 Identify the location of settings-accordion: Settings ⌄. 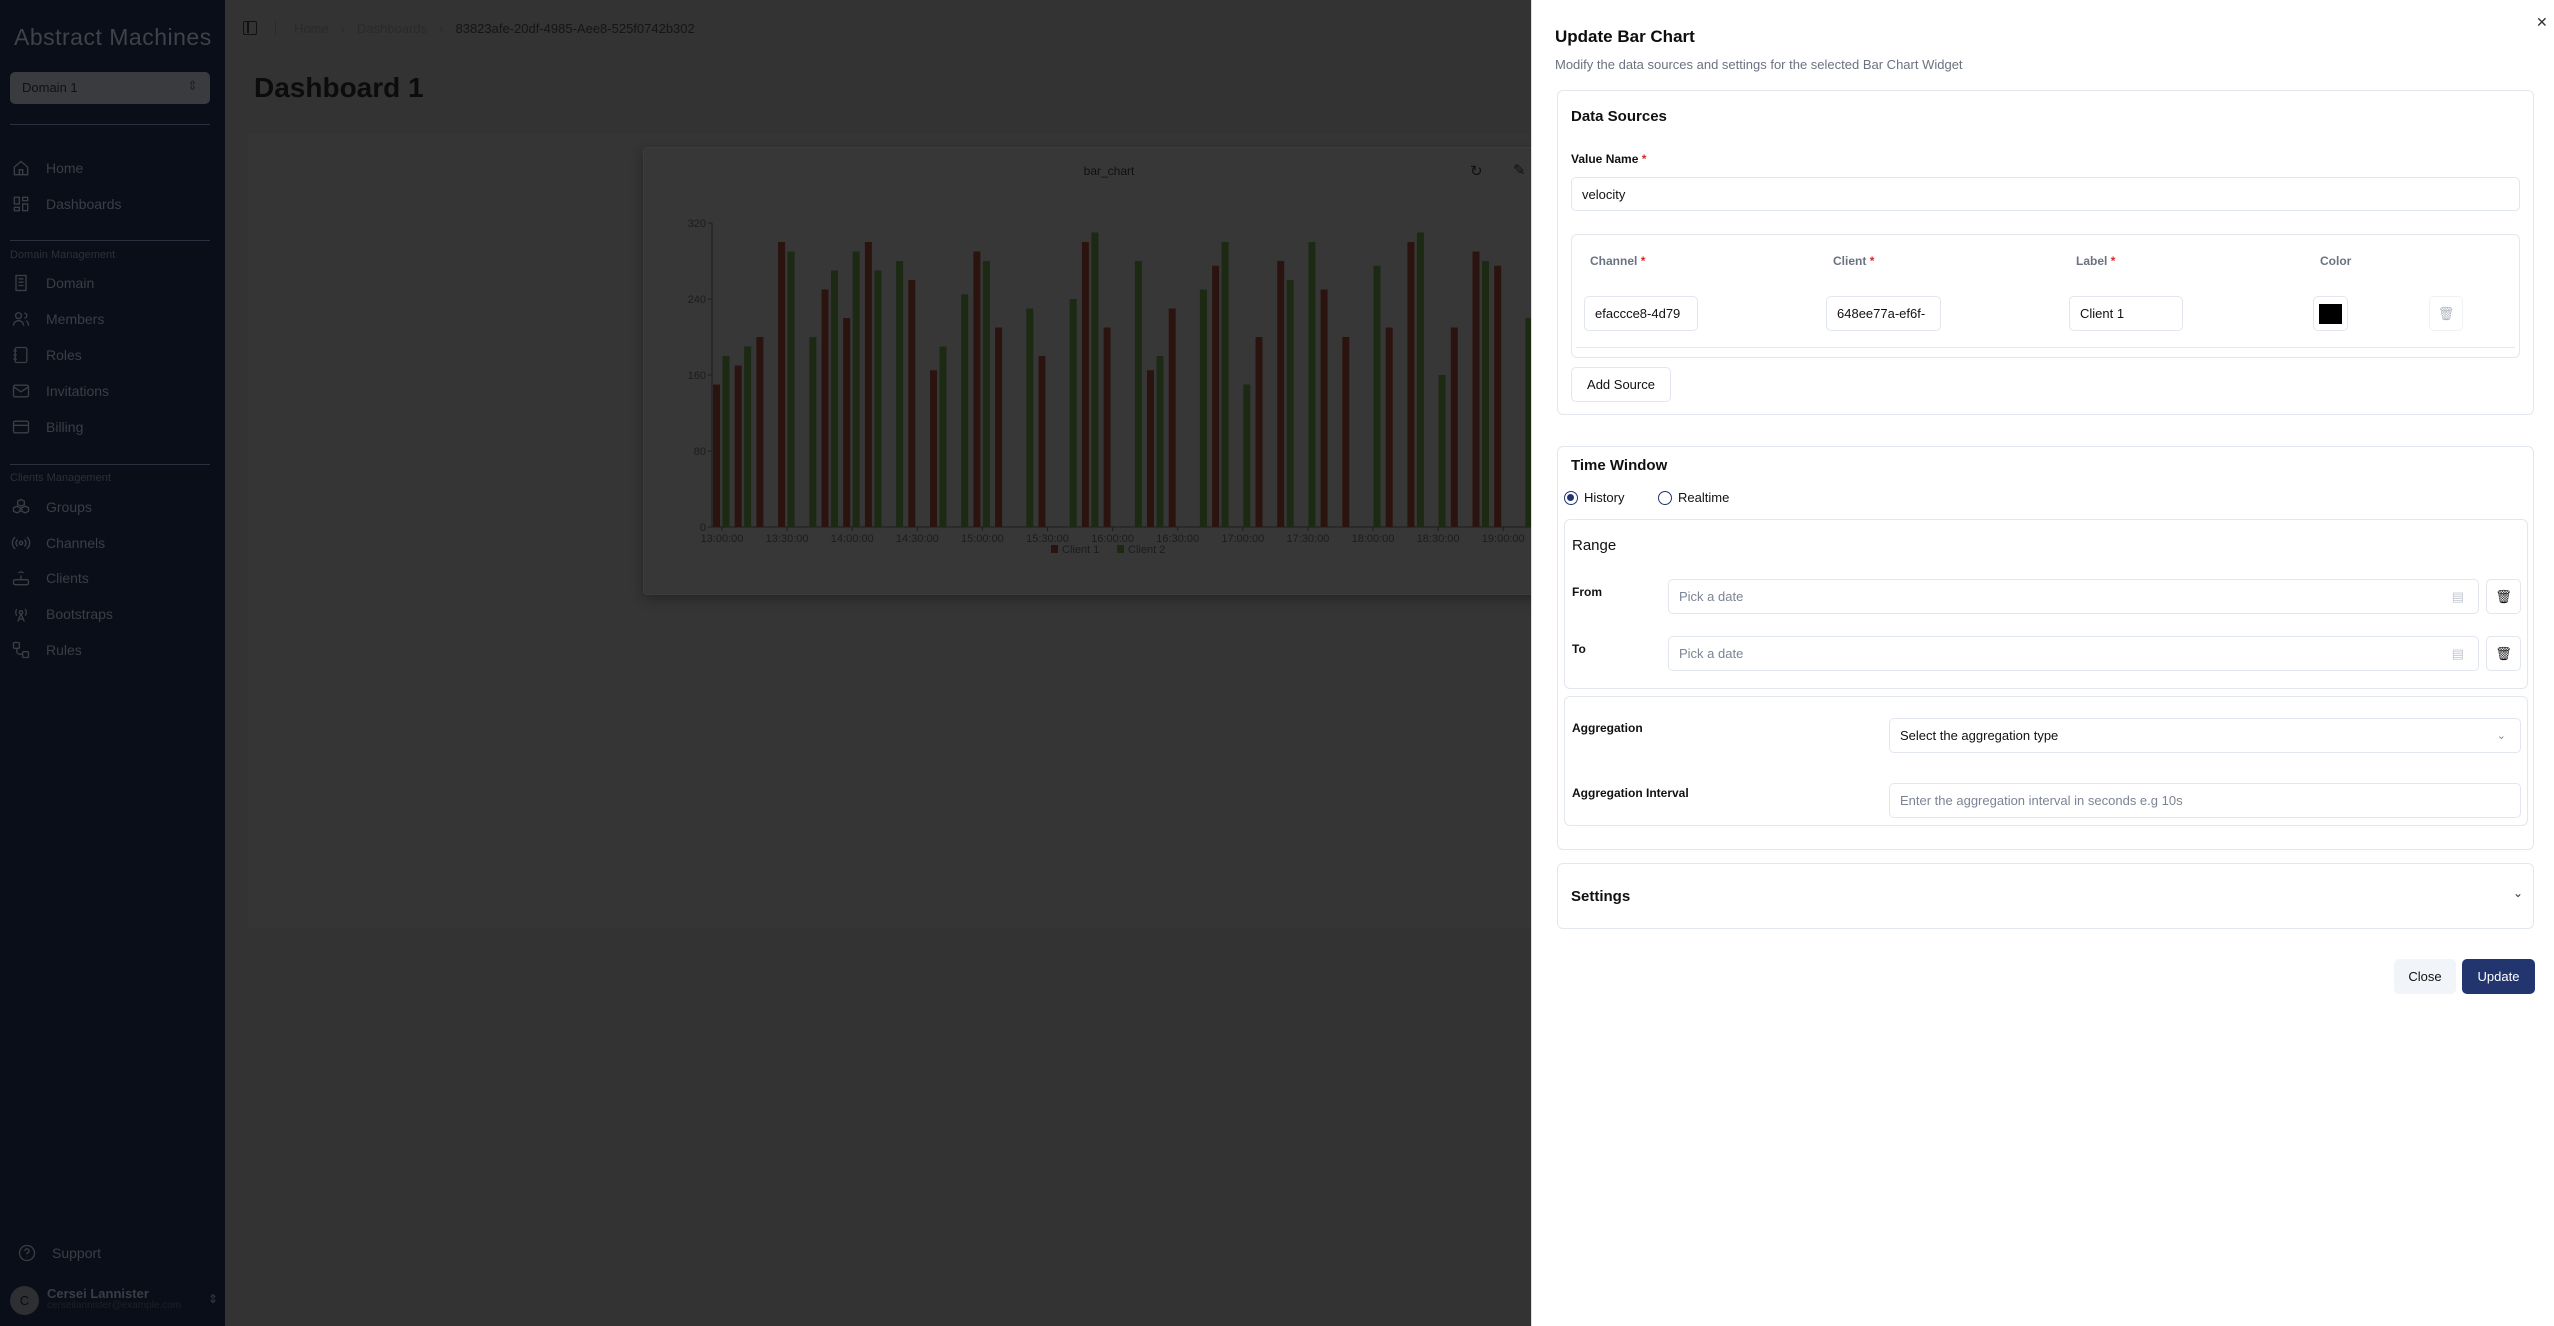
(2045, 896).